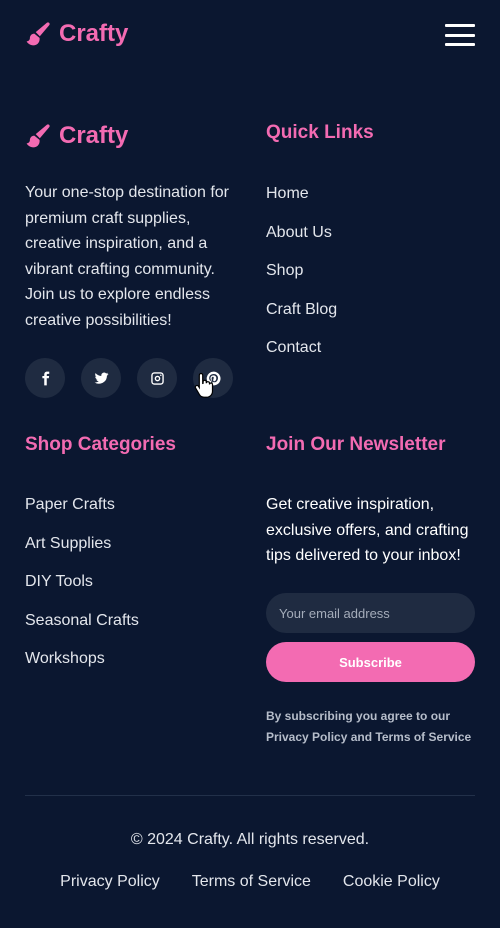 The image size is (500, 928). I want to click on quick-link-home: Home, so click(301, 203).